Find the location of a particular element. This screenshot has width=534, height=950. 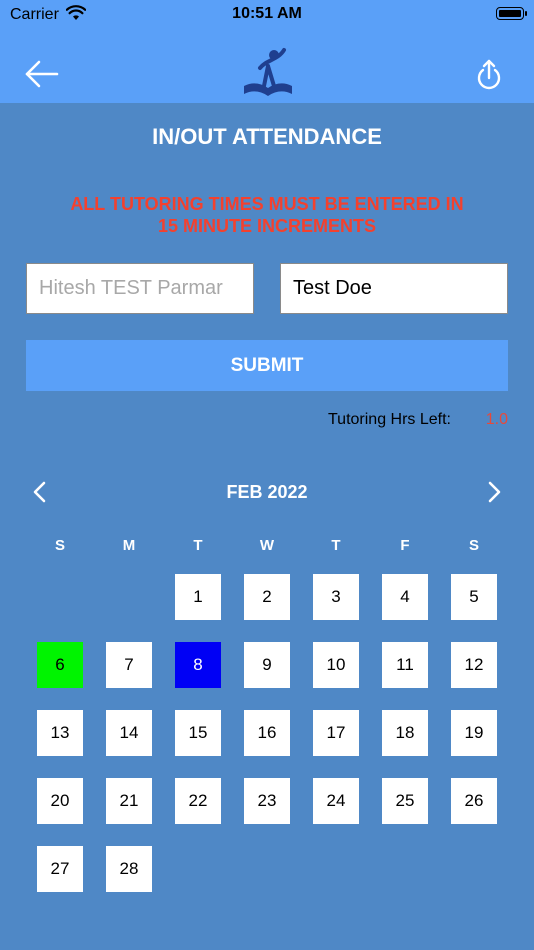

warning-line-1: ALL TUTORING TIMES MUST BE ENTERED IN is located at coordinates (267, 204).